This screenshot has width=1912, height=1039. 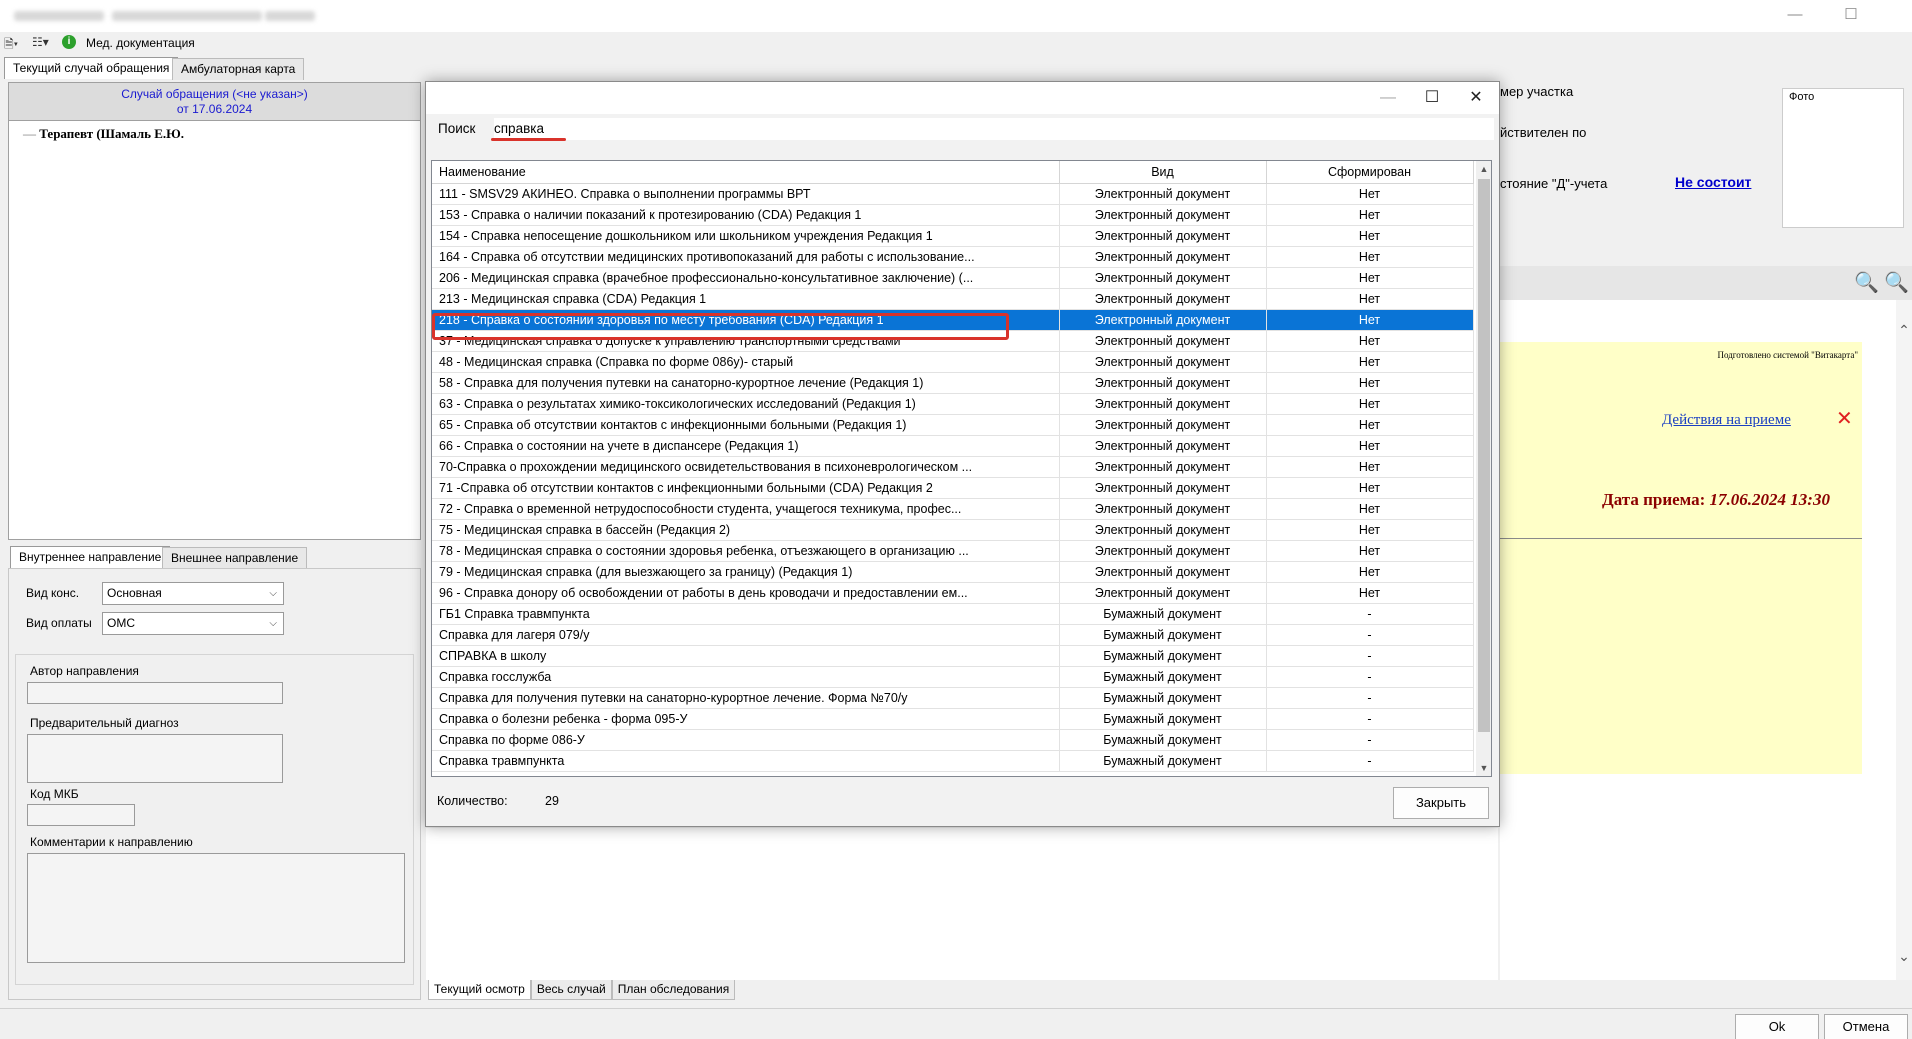 What do you see at coordinates (1370, 172) in the screenshot?
I see `column-header-formed: Сформирован` at bounding box center [1370, 172].